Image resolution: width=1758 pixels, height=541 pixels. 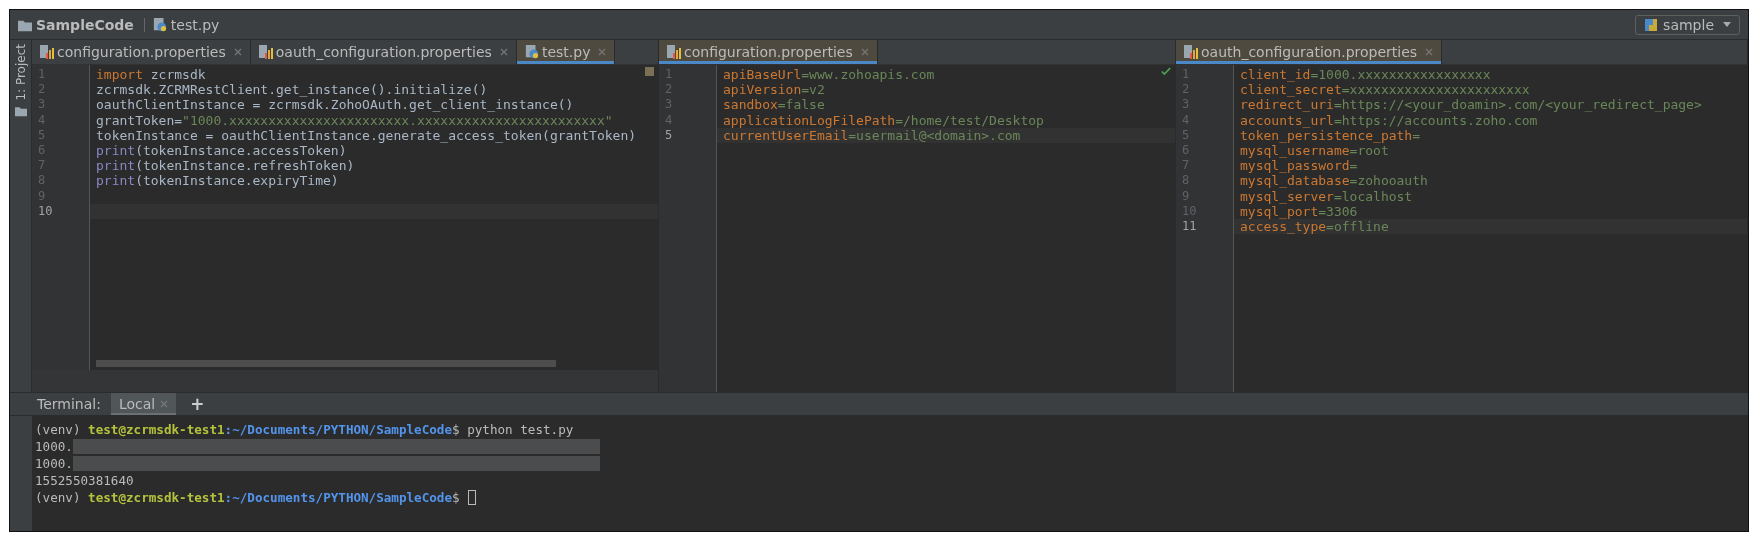 What do you see at coordinates (1326, 196) in the screenshot?
I see `code-line: mysql_server=localhost` at bounding box center [1326, 196].